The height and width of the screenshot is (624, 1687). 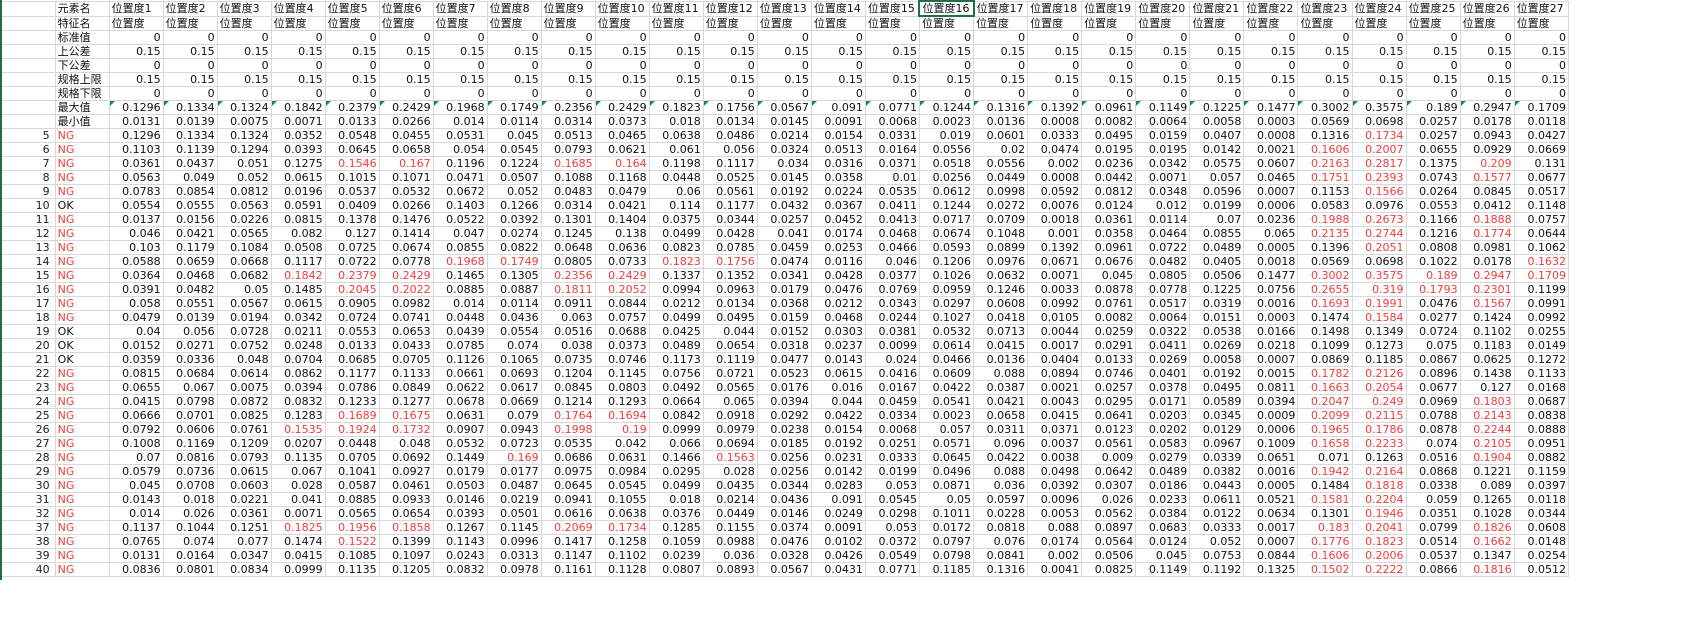 What do you see at coordinates (1109, 485) in the screenshot?
I see `value-cell: 0.0307` at bounding box center [1109, 485].